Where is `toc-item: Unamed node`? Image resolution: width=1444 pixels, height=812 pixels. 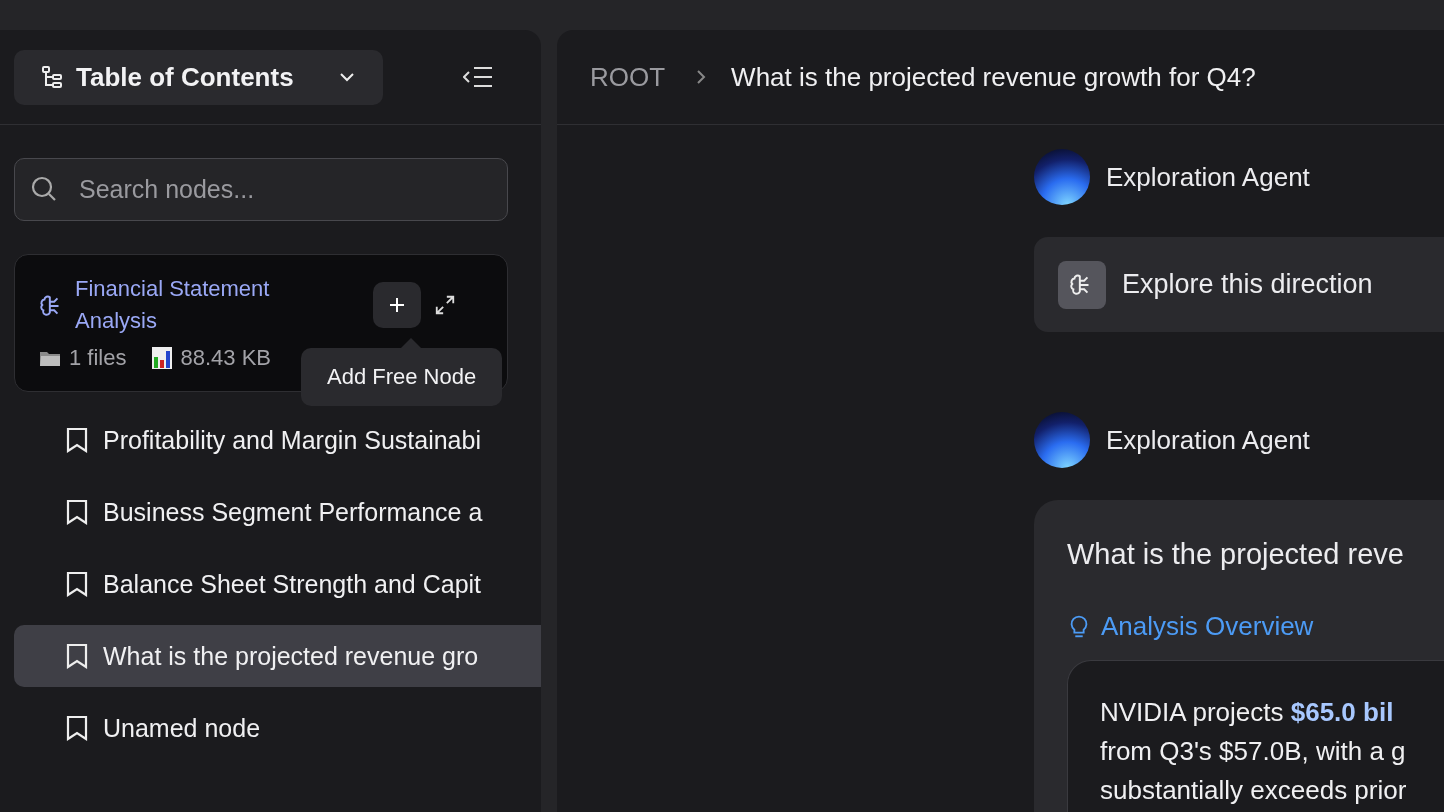 toc-item: Unamed node is located at coordinates (277, 728).